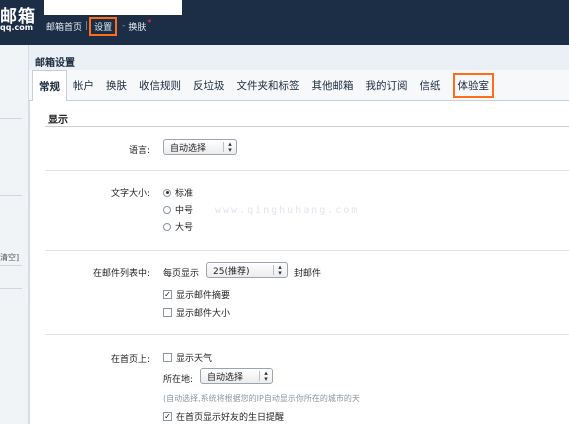 This screenshot has height=424, width=569. What do you see at coordinates (230, 418) in the screenshot?
I see `option-label: 在首页显示好友的生日提醒` at bounding box center [230, 418].